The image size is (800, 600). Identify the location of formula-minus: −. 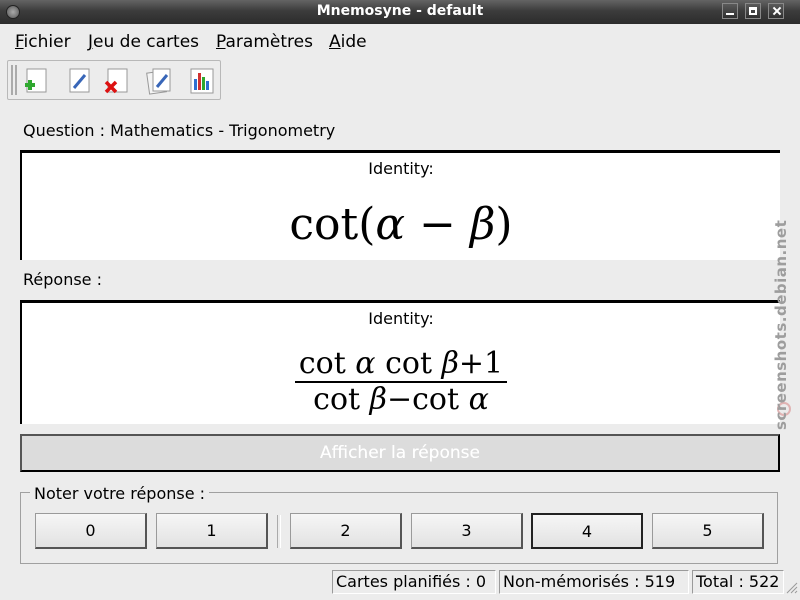
(437, 224).